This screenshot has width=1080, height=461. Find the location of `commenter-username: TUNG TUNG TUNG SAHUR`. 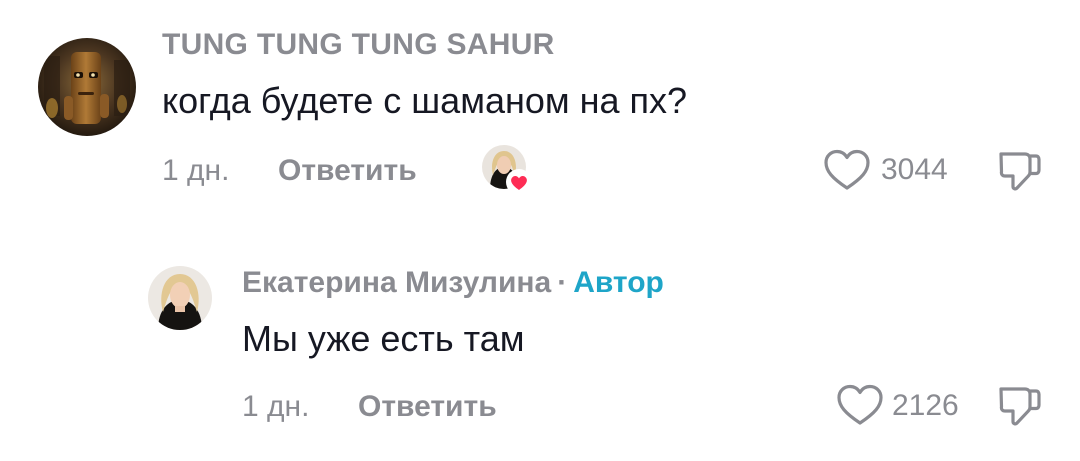

commenter-username: TUNG TUNG TUNG SAHUR is located at coordinates (358, 45).